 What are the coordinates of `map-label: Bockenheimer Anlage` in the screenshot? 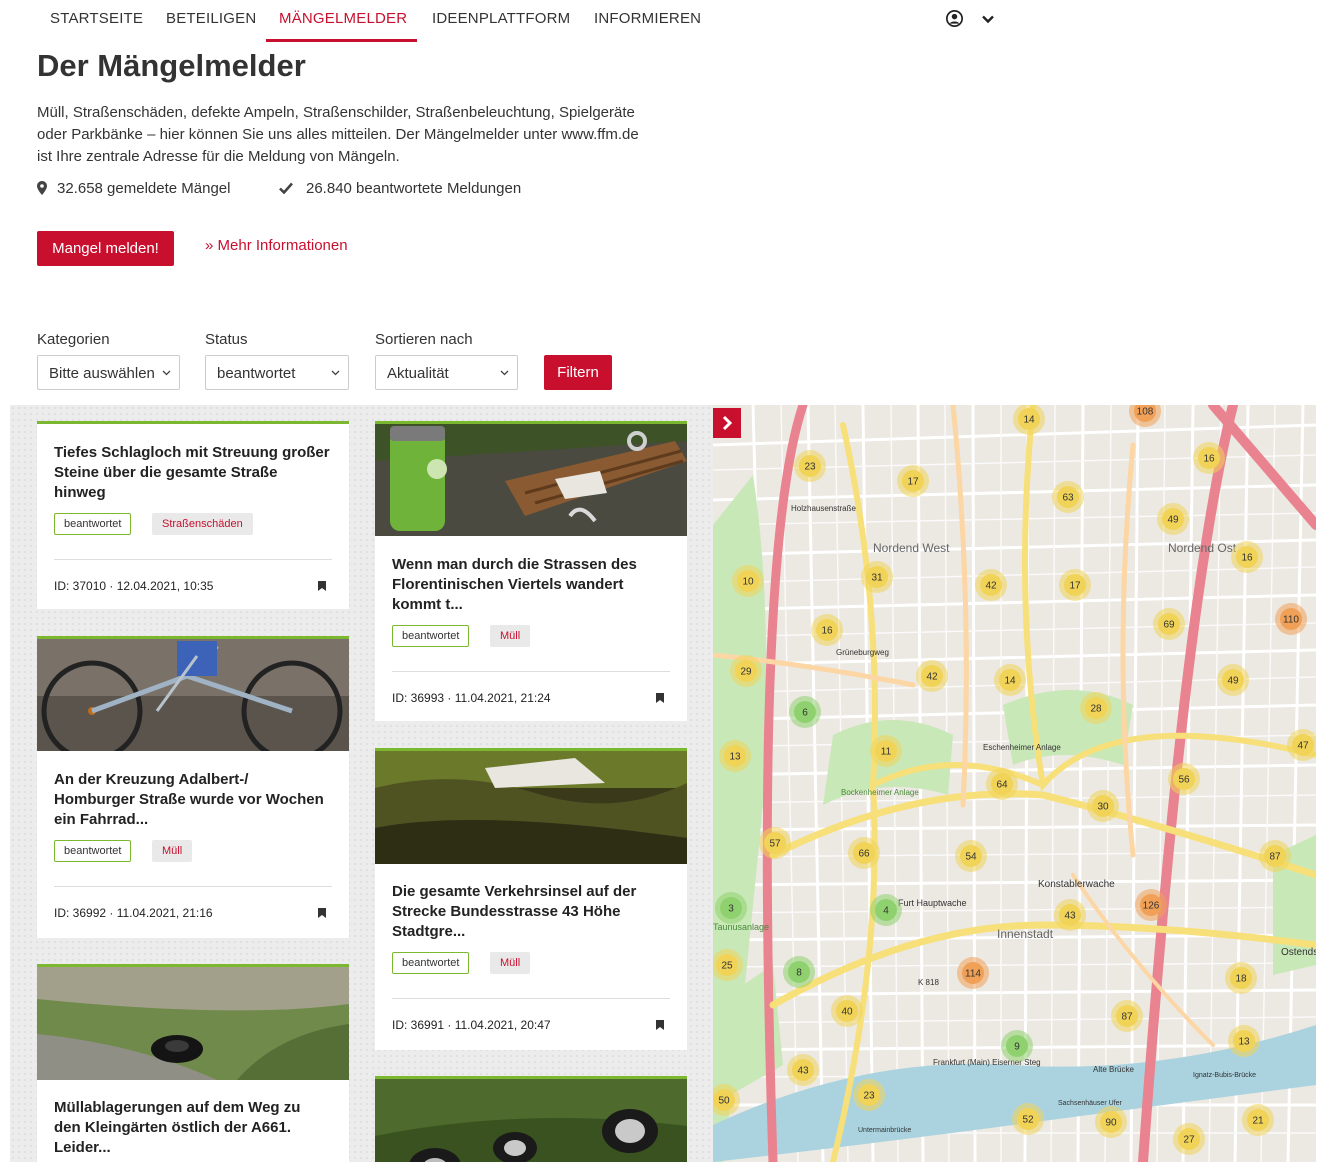 It's located at (880, 792).